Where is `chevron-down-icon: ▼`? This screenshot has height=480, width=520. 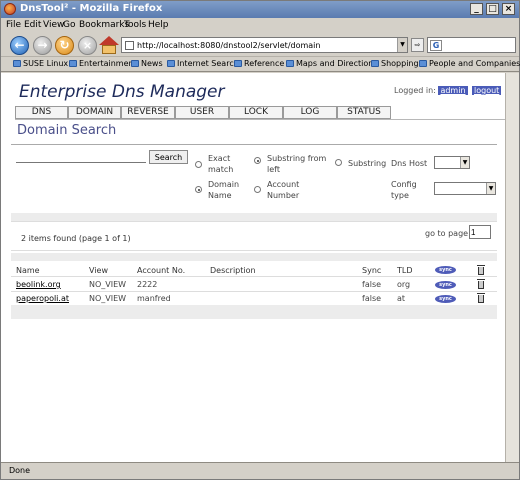 chevron-down-icon: ▼ is located at coordinates (490, 188).